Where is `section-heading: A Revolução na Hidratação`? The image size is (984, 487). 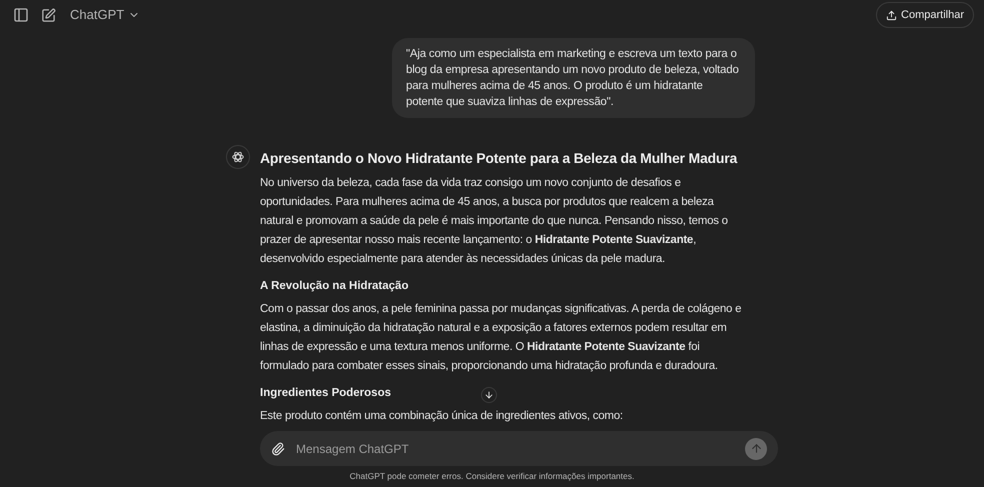 section-heading: A Revolução na Hidratação is located at coordinates (334, 286).